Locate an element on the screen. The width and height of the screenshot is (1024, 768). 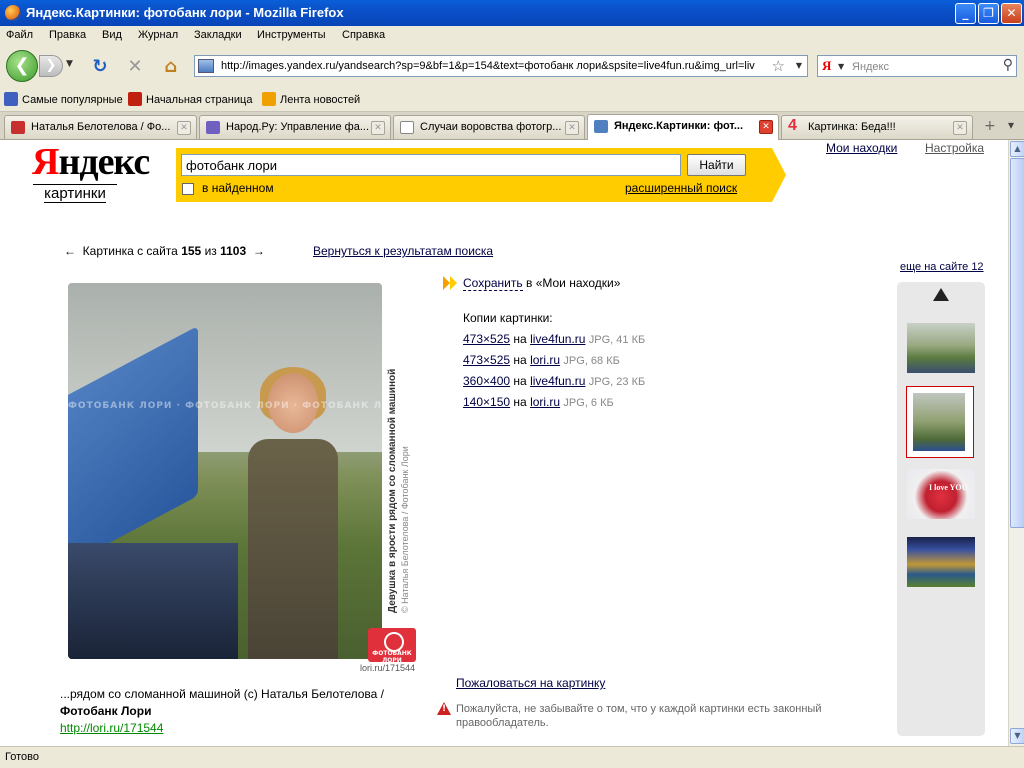
back-to-results-link: Вернуться к результатам поиска is located at coordinates (403, 251).